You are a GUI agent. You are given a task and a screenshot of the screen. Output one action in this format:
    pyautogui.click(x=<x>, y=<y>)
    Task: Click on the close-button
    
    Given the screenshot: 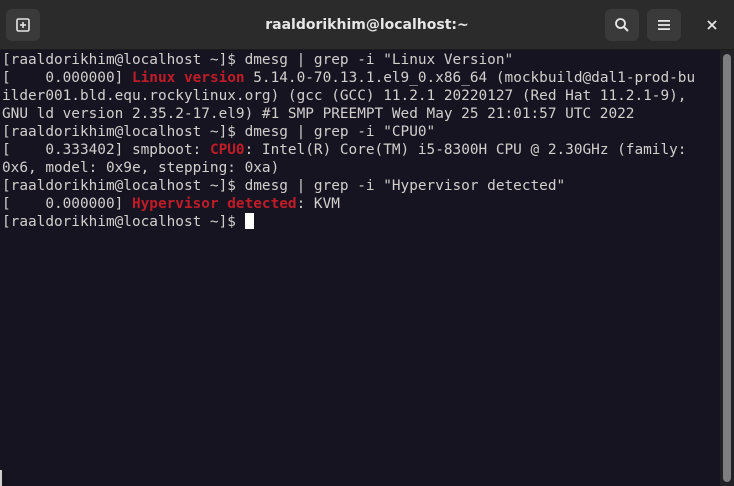 What is the action you would take?
    pyautogui.click(x=712, y=25)
    